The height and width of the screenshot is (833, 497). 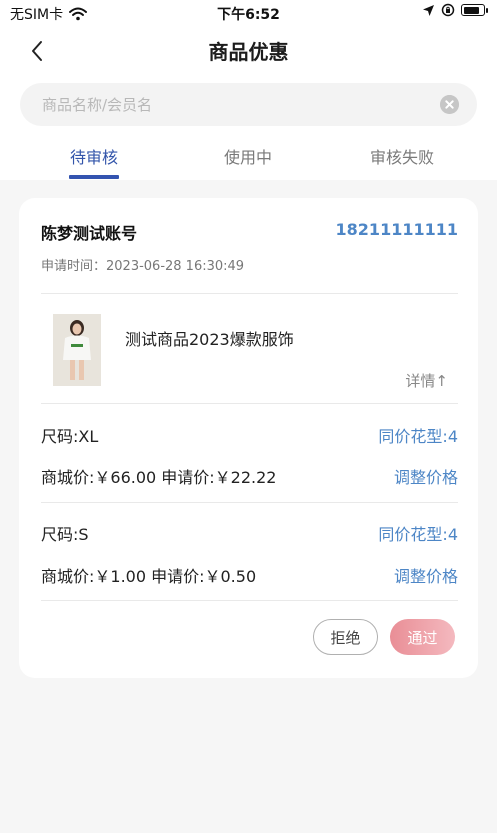 What do you see at coordinates (143, 266) in the screenshot?
I see `apply-time: 申请时间：2023-06-28 16:30:49` at bounding box center [143, 266].